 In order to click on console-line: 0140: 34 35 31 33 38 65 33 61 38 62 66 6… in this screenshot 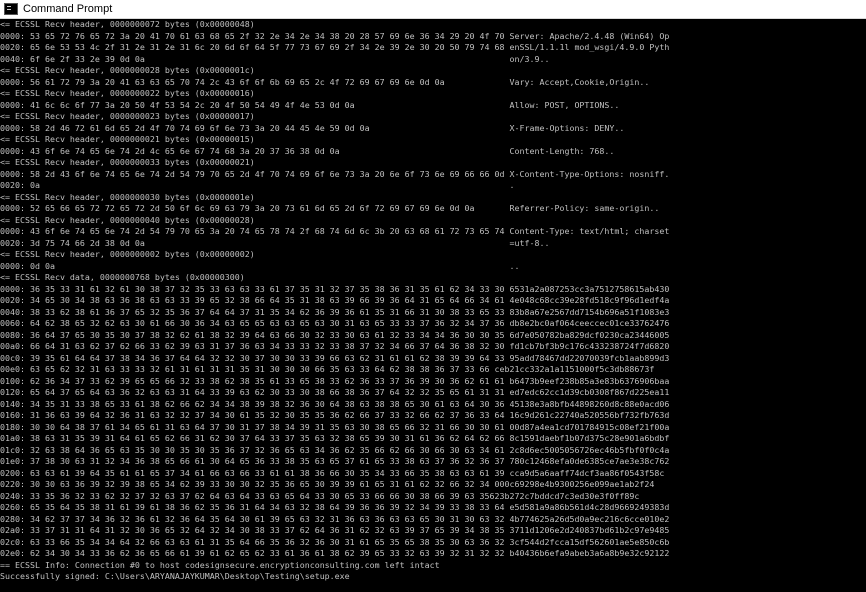, I will do `click(335, 403)`.